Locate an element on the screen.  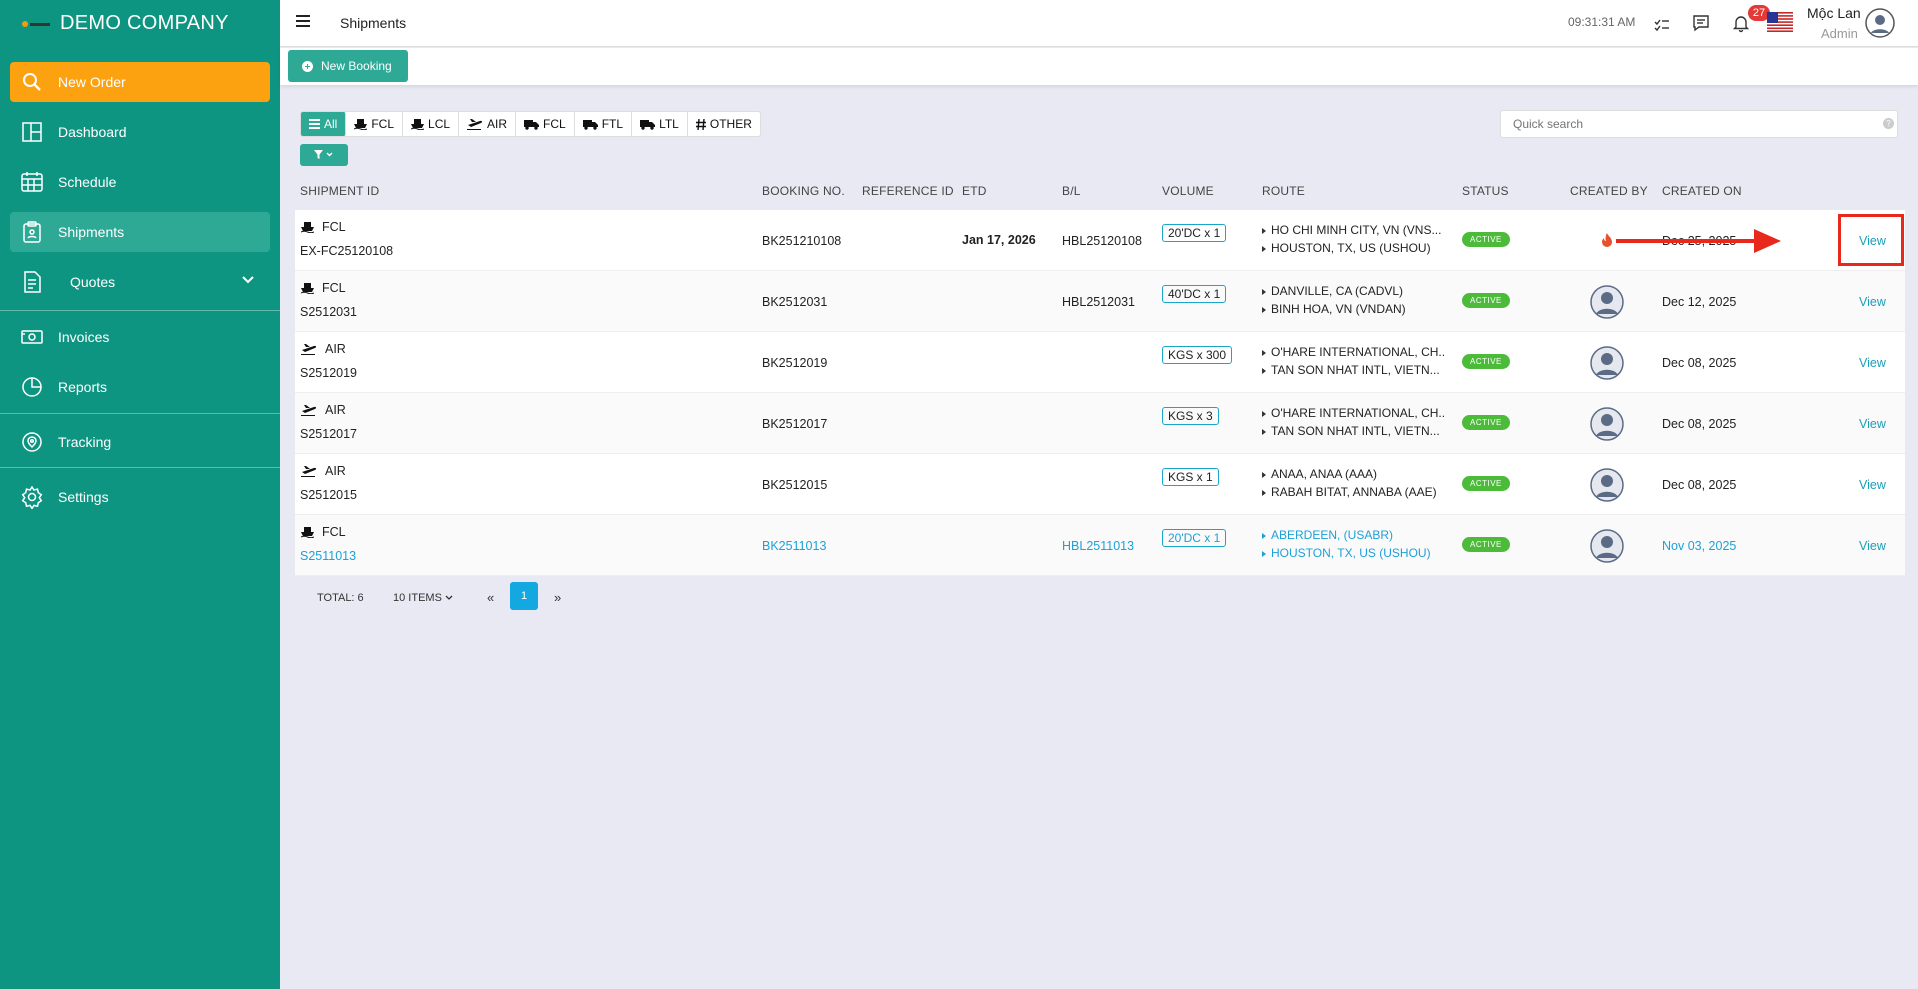
help-icon: ? is located at coordinates (1888, 123).